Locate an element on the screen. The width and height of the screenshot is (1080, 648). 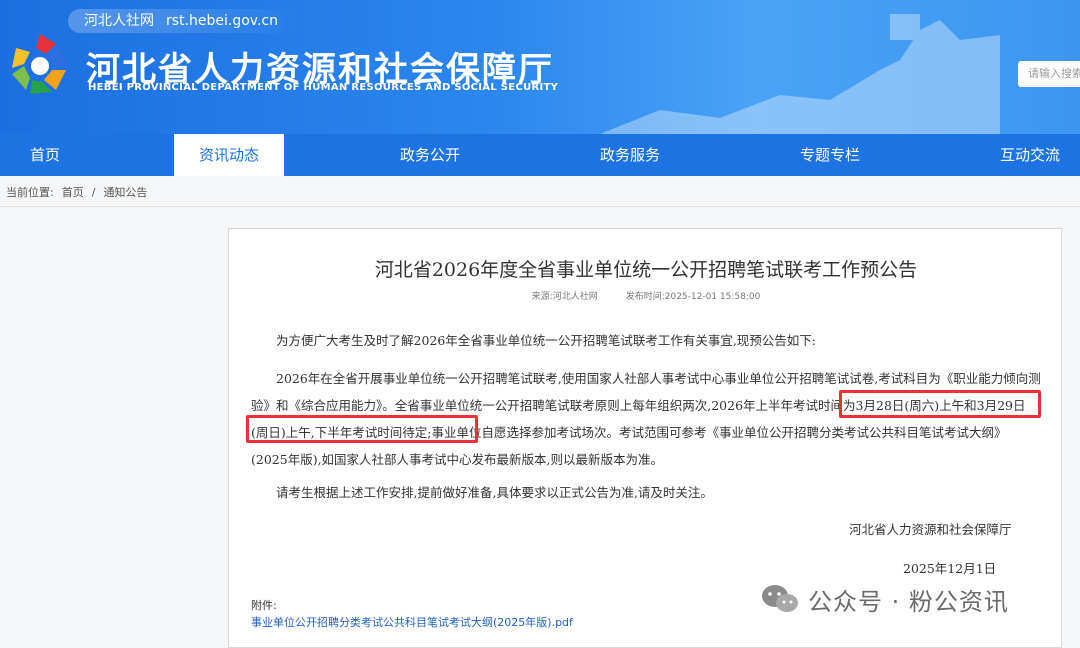
main-nav: 首页 资讯动态 政务公开 政务服务 专题专栏 互动交流 is located at coordinates (540, 155).